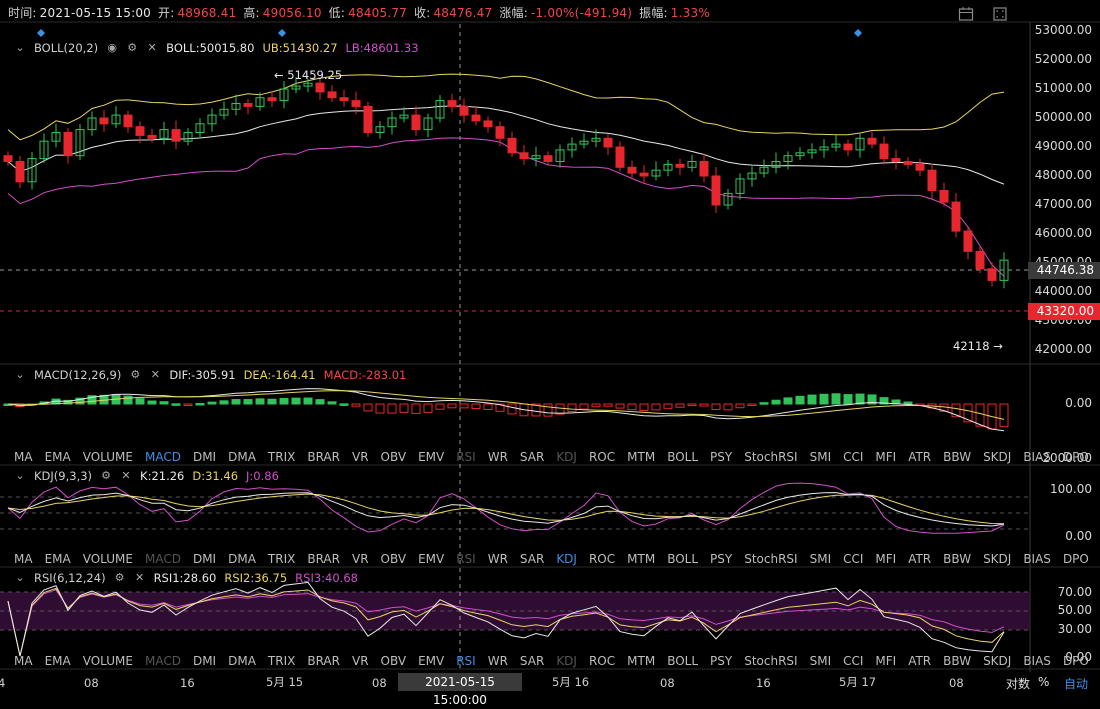 This screenshot has width=1100, height=709. I want to click on tab-mtm: MTM, so click(641, 661).